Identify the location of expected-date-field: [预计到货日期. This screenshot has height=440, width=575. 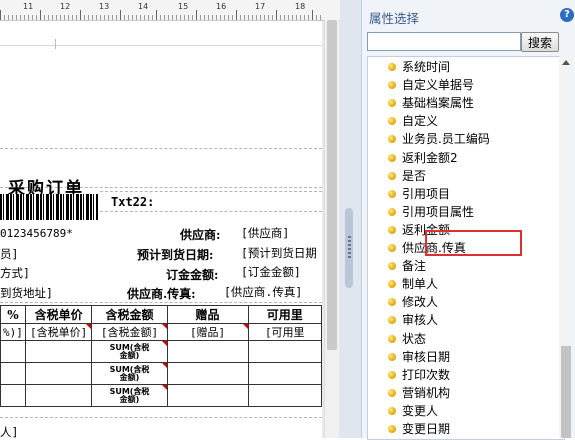
(279, 253).